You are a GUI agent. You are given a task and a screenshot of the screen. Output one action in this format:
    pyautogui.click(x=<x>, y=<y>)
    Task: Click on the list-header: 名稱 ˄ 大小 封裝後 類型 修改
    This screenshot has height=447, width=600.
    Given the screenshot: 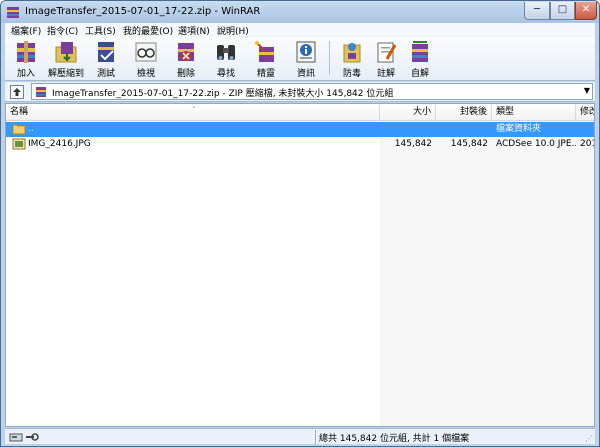 What is the action you would take?
    pyautogui.click(x=300, y=112)
    